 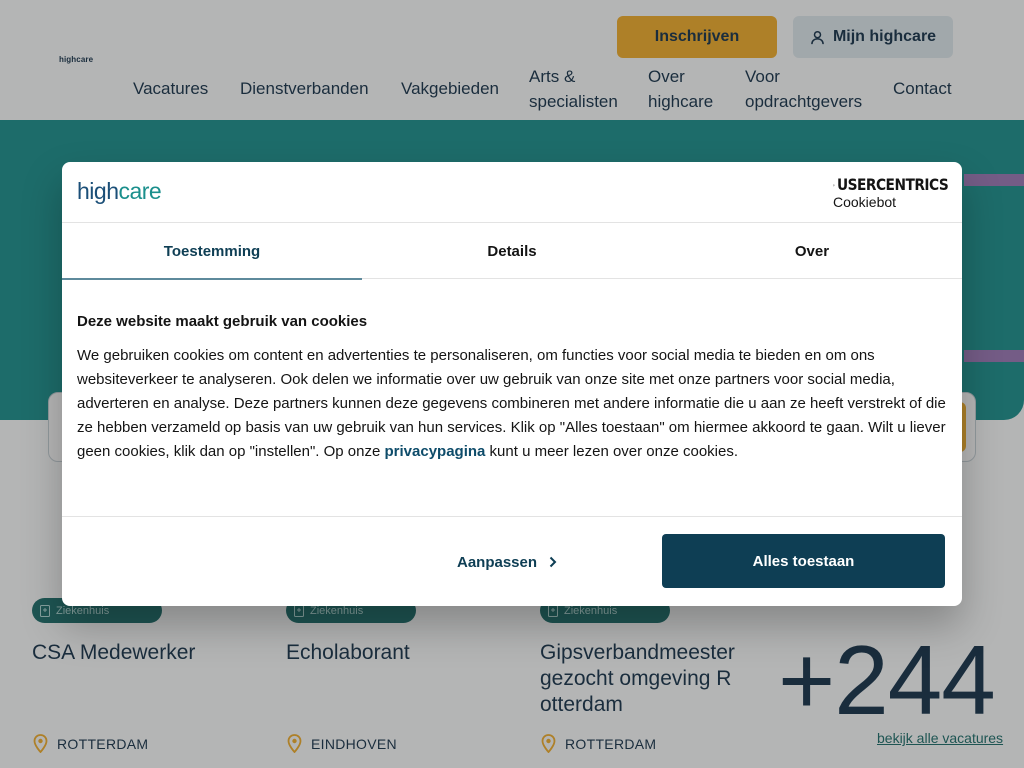 I want to click on usercentrics-label: USERCENTRICS, so click(x=892, y=184).